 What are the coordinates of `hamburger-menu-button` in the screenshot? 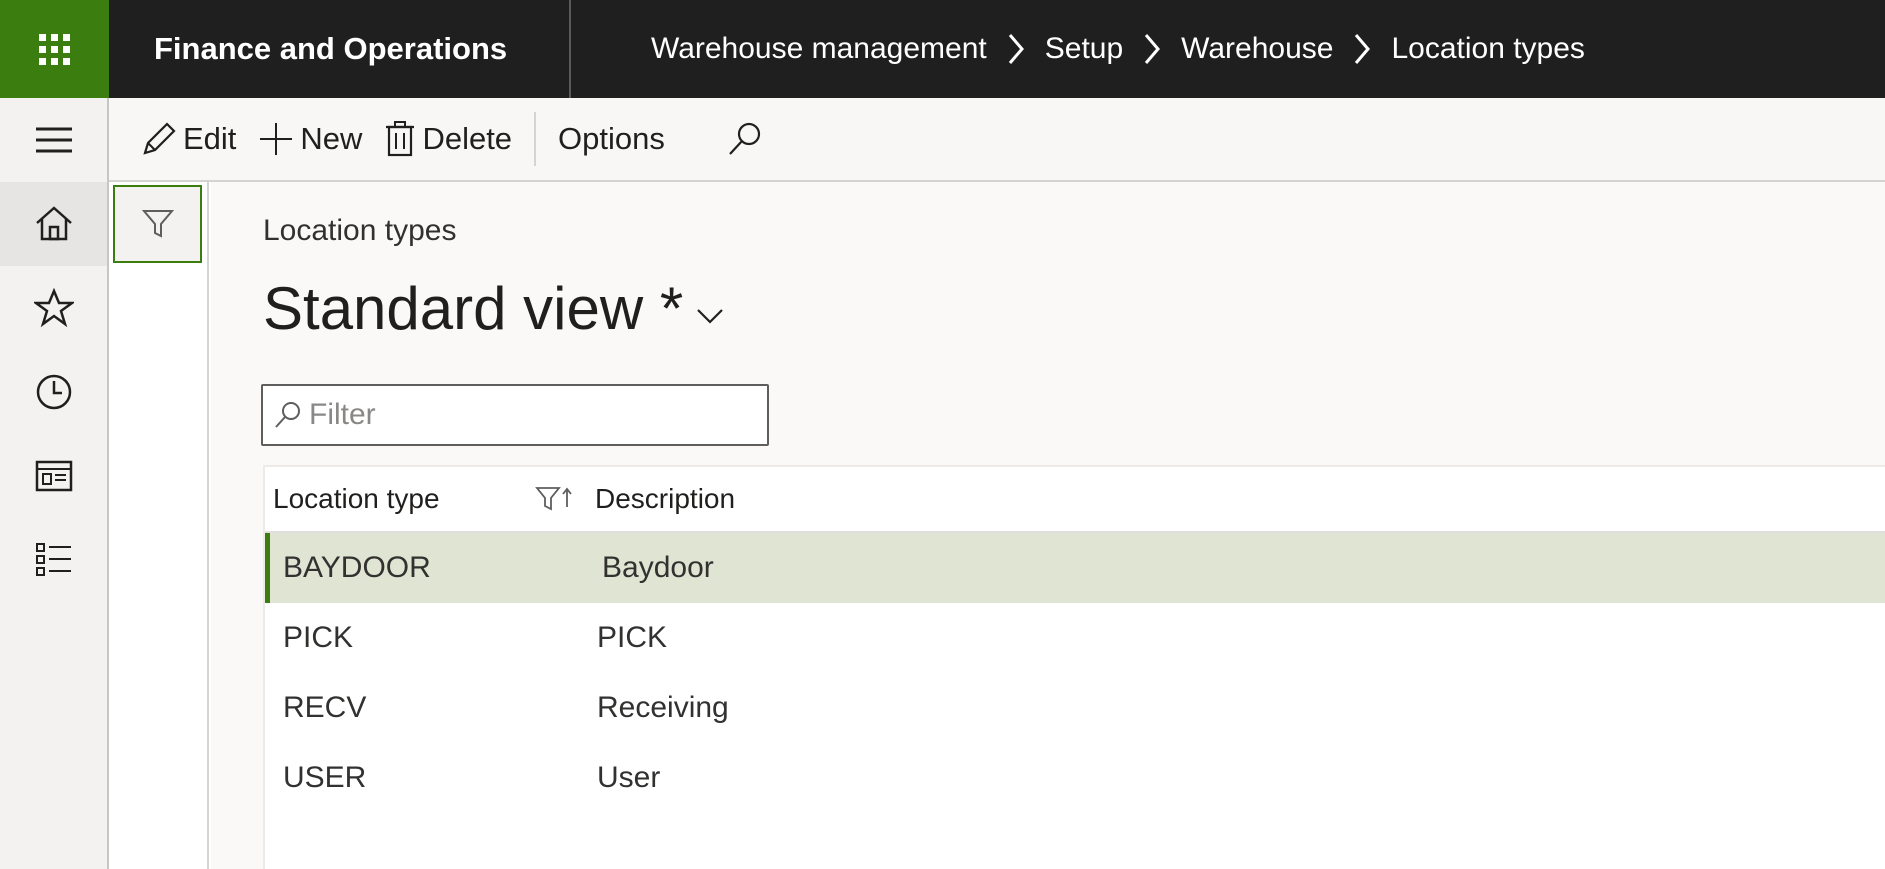 It's located at (53, 140).